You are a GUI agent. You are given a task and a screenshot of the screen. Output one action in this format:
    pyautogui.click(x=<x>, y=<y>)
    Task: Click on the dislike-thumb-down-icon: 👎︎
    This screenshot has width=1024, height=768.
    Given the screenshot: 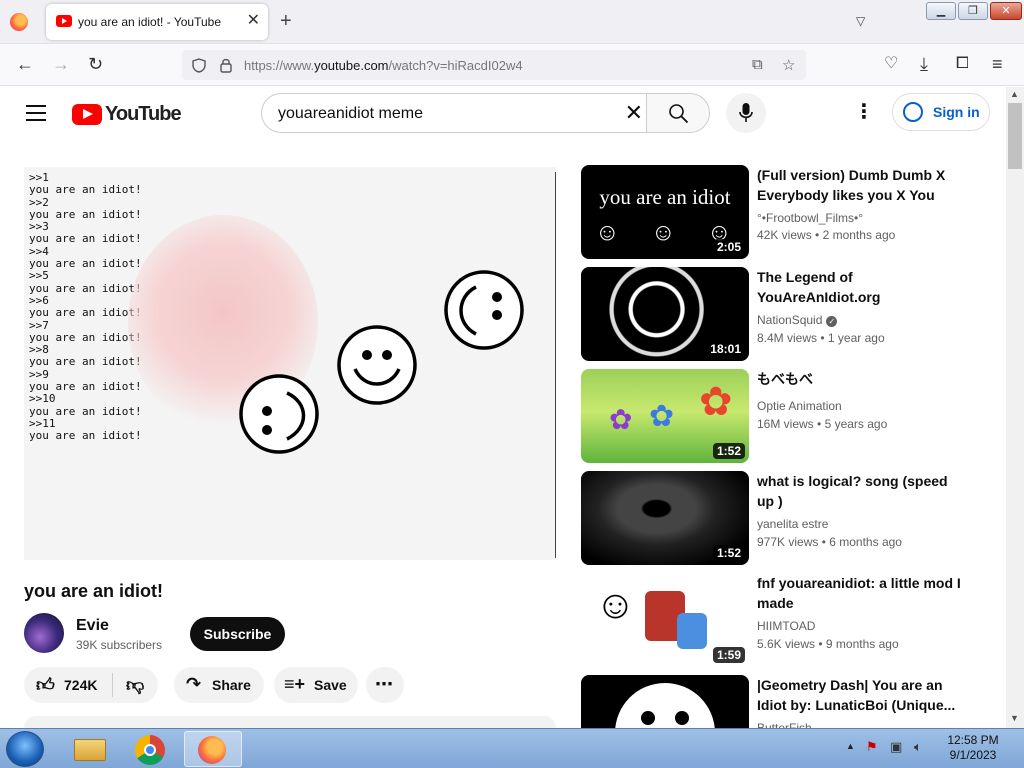 What is the action you would take?
    pyautogui.click(x=135, y=685)
    